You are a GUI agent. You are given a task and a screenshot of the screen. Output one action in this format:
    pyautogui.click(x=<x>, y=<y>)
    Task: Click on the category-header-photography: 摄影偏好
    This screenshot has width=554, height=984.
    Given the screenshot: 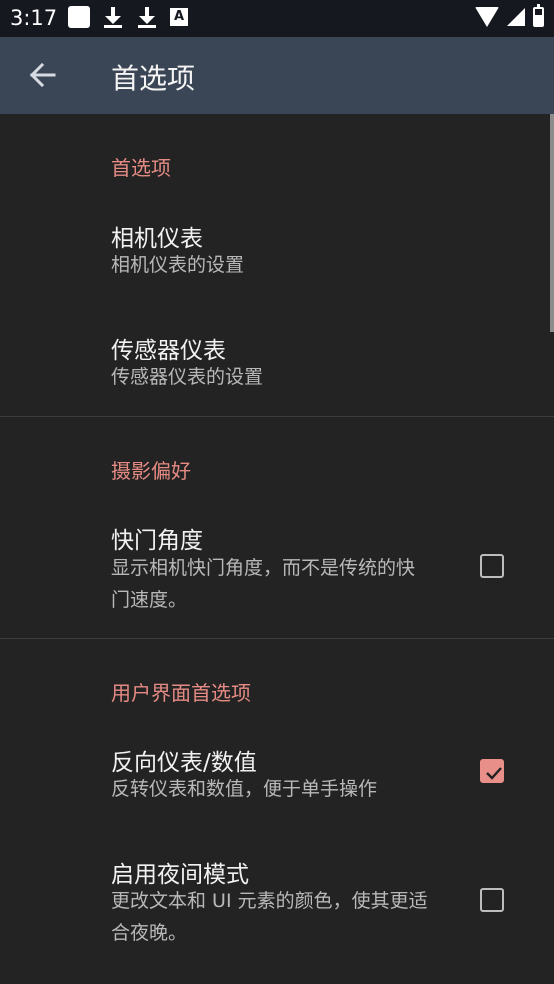 What is the action you would take?
    pyautogui.click(x=151, y=471)
    